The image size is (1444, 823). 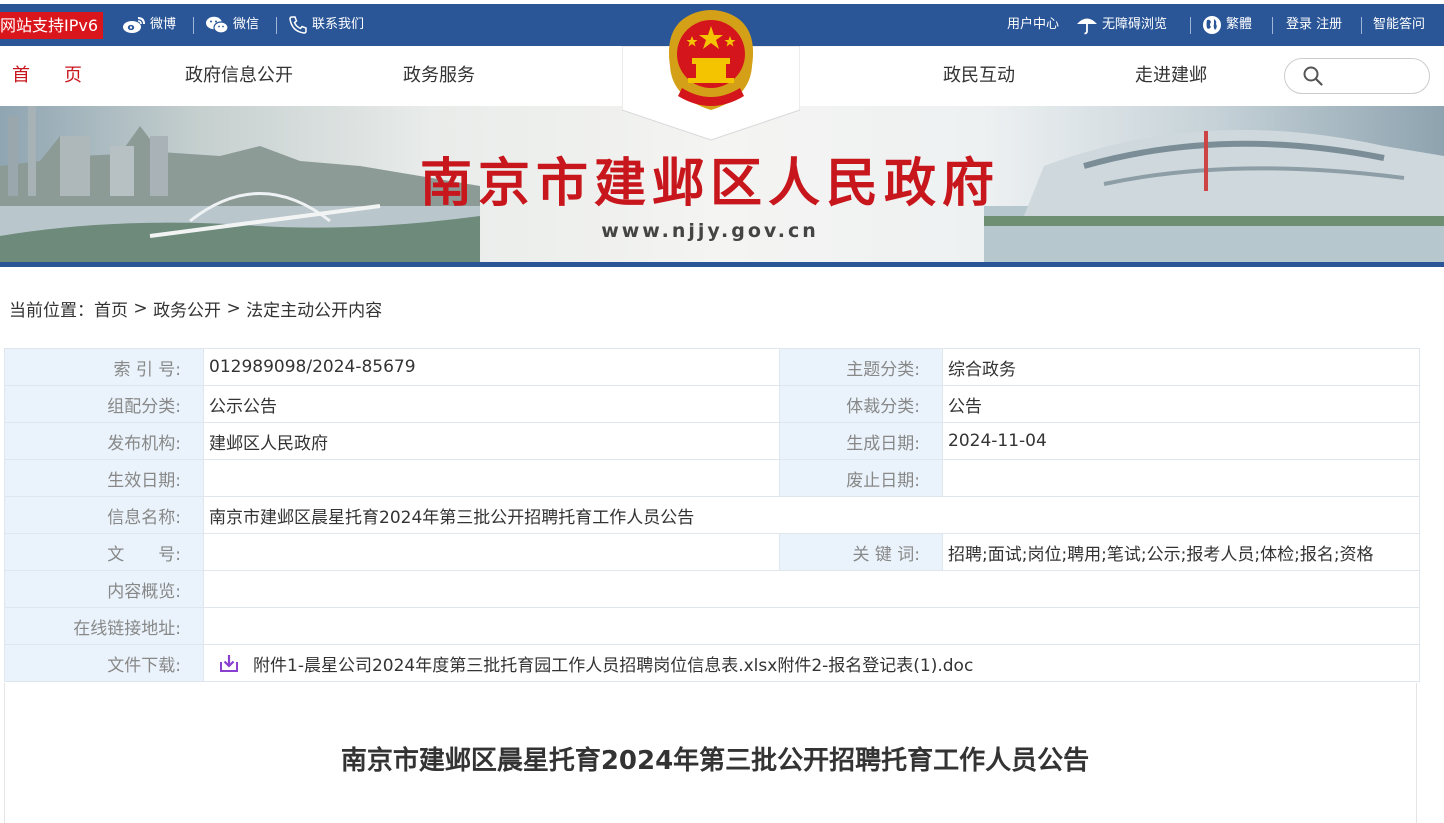 I want to click on table-row: 生效日期: 废止日期:, so click(x=712, y=478).